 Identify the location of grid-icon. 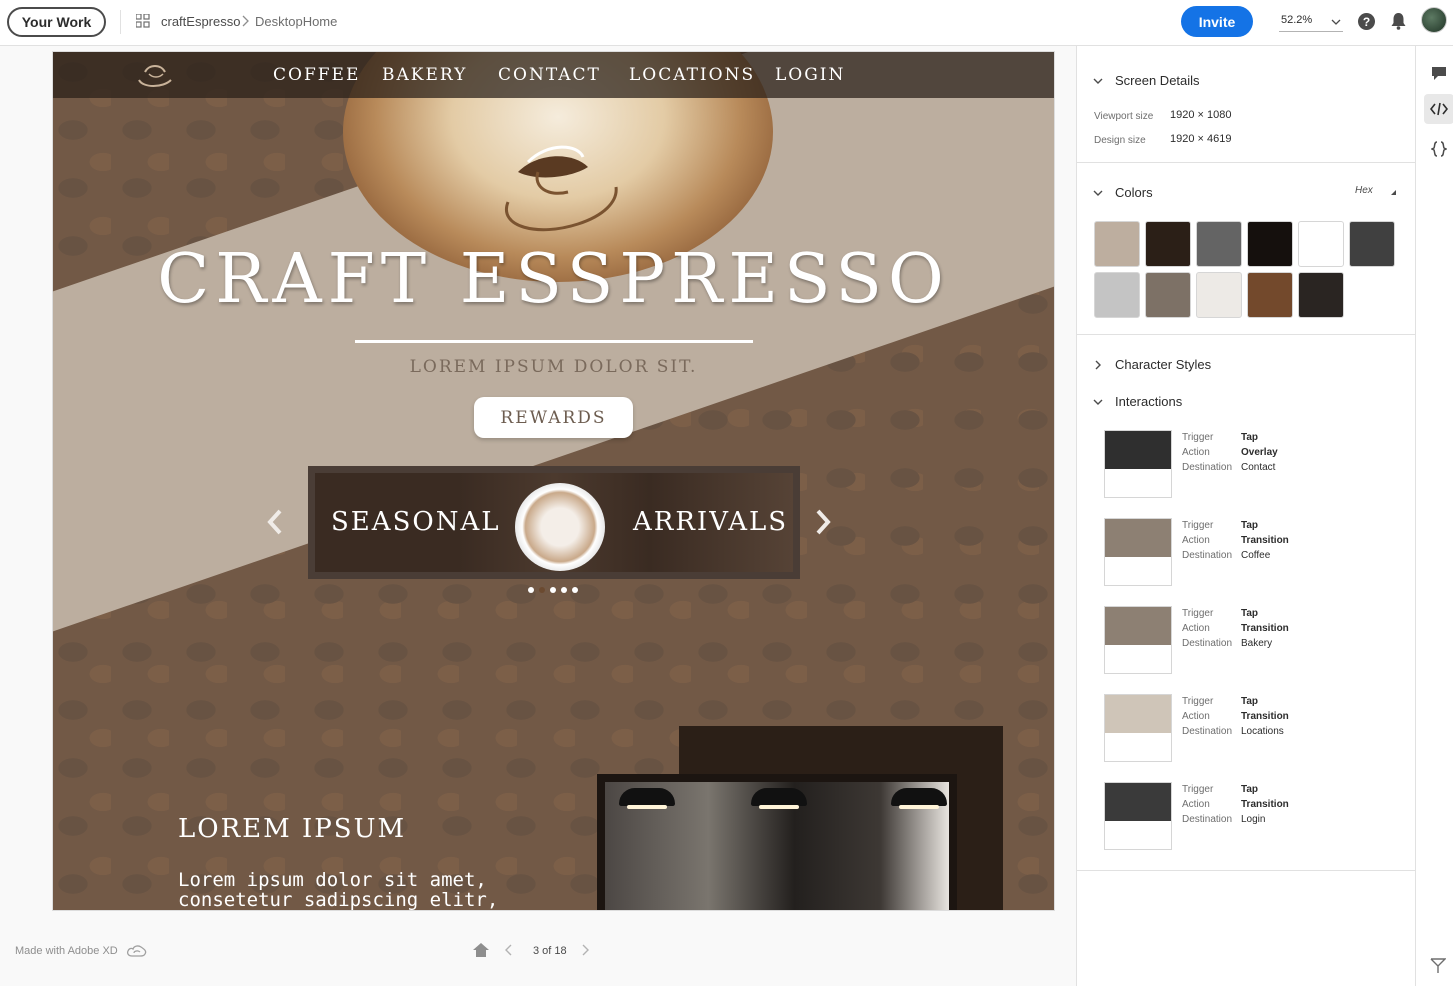
(143, 21).